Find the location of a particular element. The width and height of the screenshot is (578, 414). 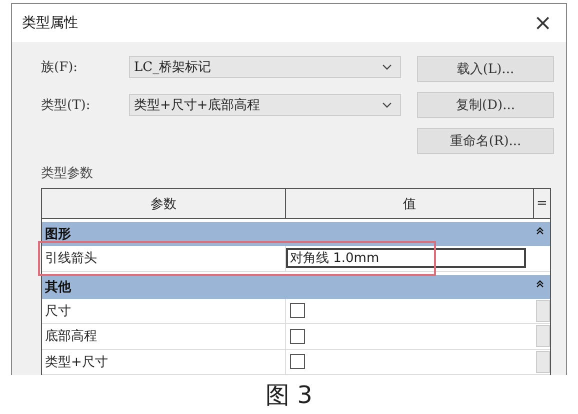

group-header: 图形 is located at coordinates (296, 234).